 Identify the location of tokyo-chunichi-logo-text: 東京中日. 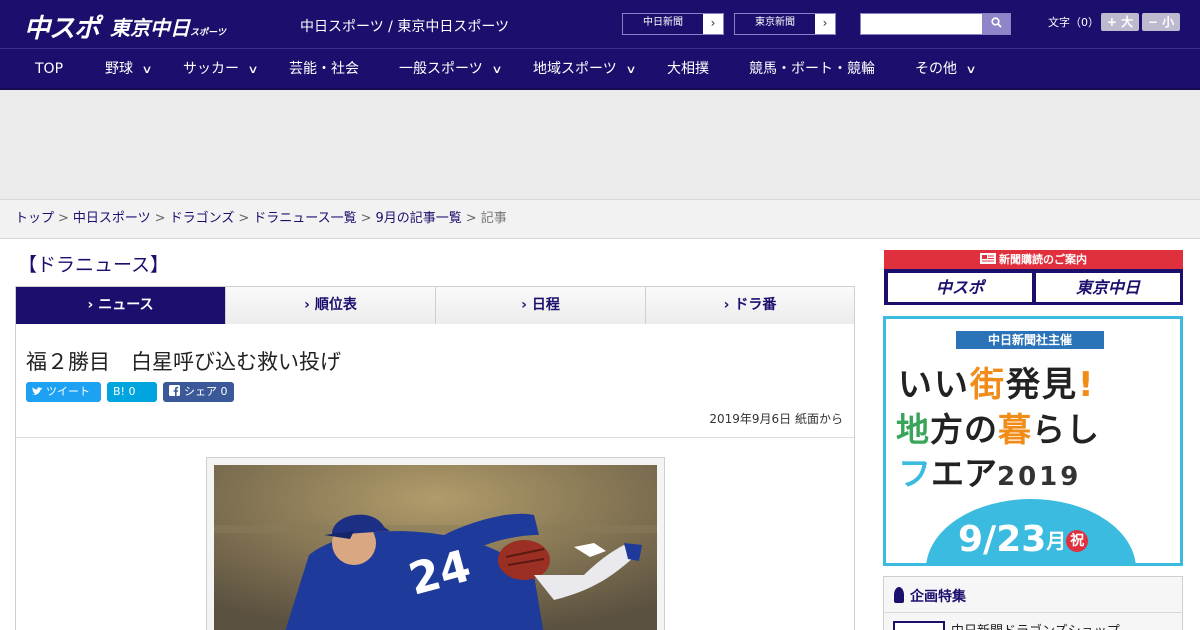
(150, 28).